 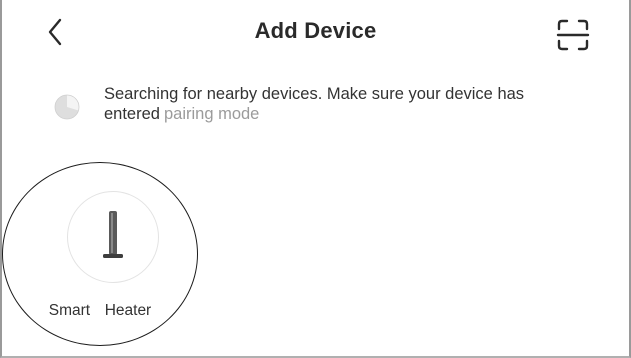 What do you see at coordinates (211, 114) in the screenshot?
I see `pairing-mode-link: pairing mode` at bounding box center [211, 114].